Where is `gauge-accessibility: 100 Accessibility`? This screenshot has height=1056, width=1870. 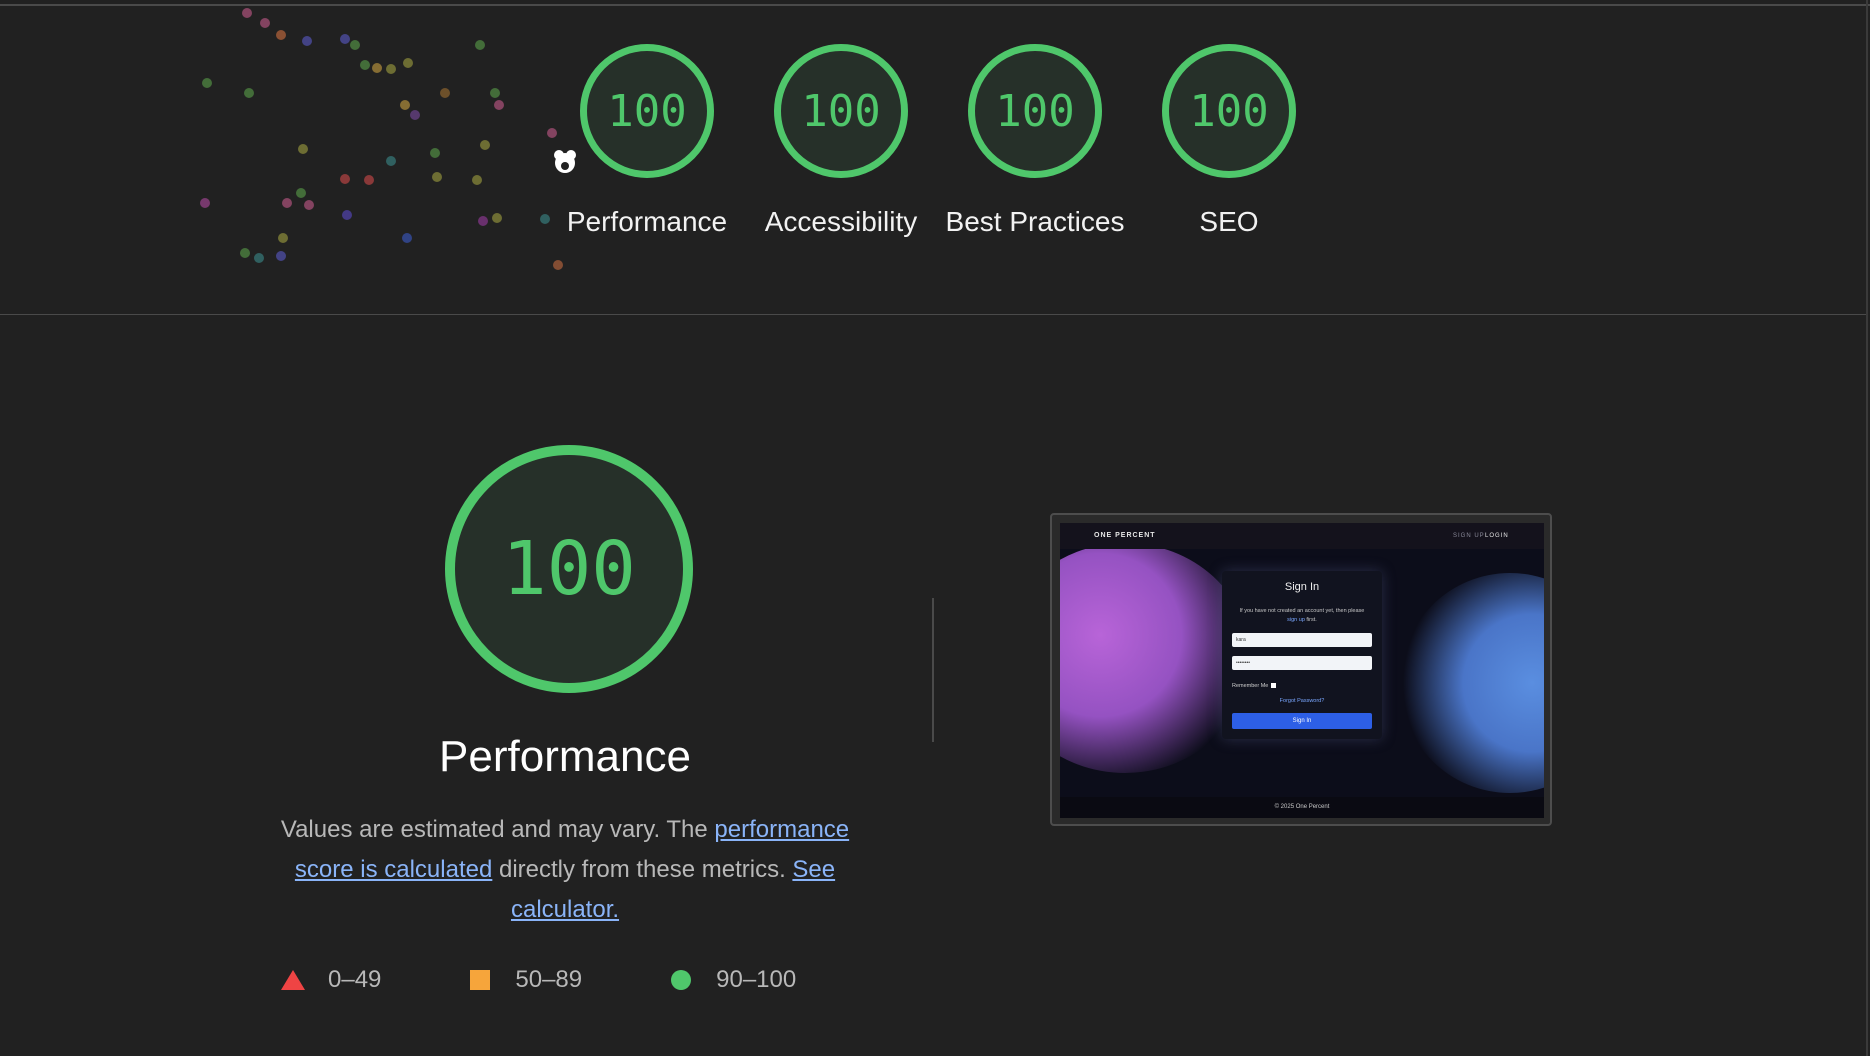
gauge-accessibility: 100 Accessibility is located at coordinates (841, 143).